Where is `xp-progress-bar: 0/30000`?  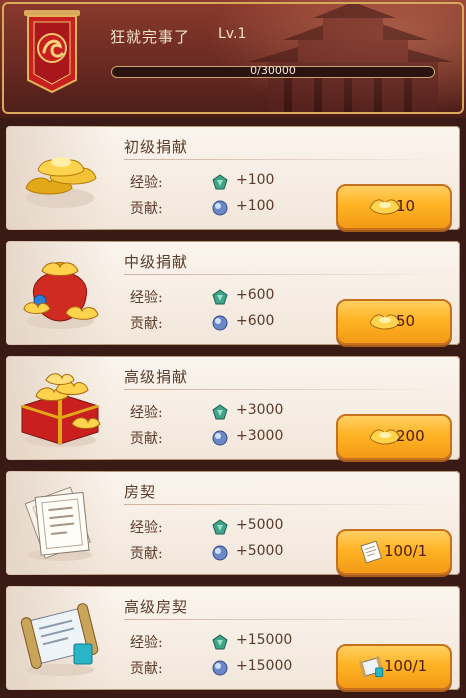 xp-progress-bar: 0/30000 is located at coordinates (273, 71).